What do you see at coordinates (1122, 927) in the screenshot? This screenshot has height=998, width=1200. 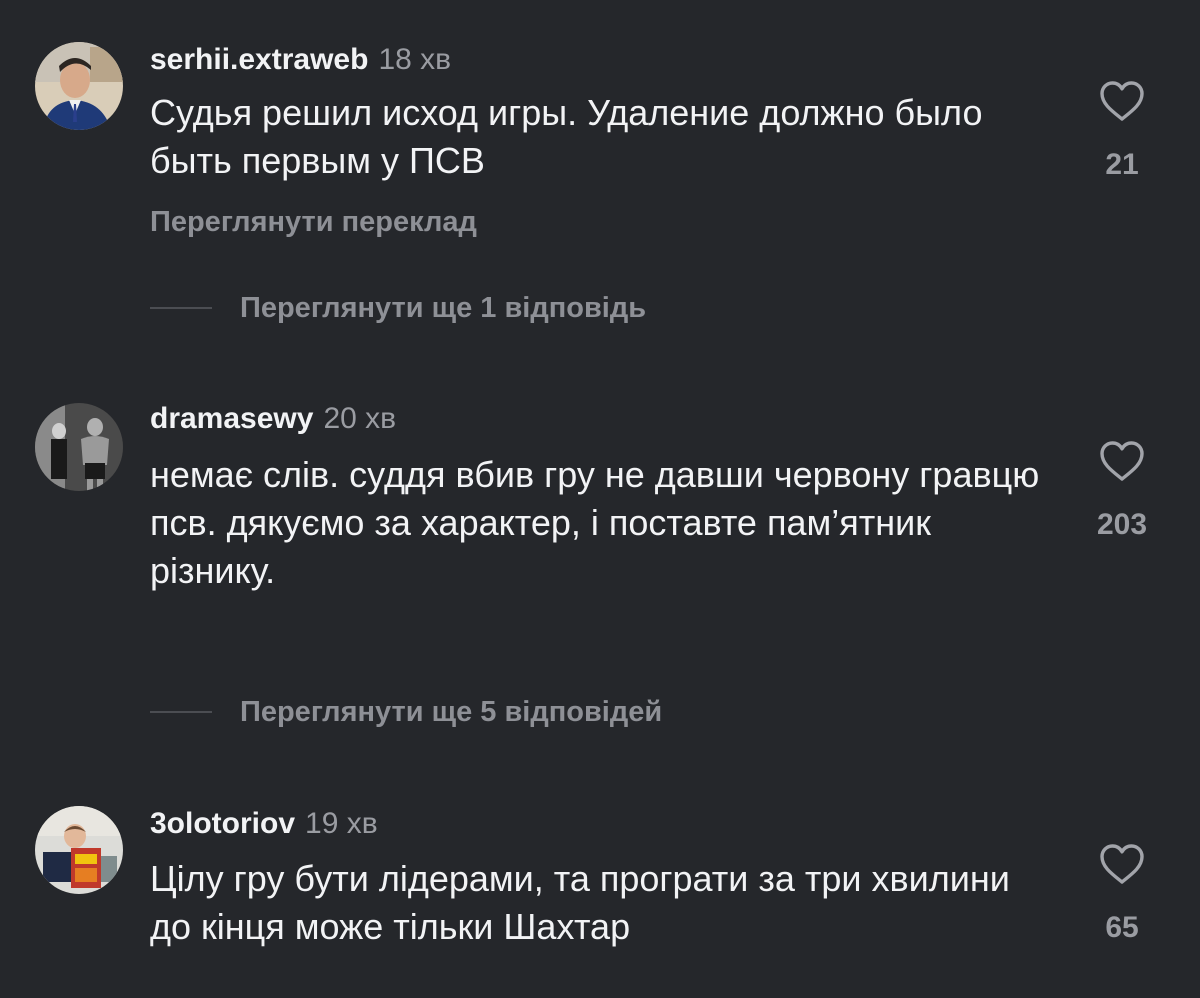 I see `like-count: 65` at bounding box center [1122, 927].